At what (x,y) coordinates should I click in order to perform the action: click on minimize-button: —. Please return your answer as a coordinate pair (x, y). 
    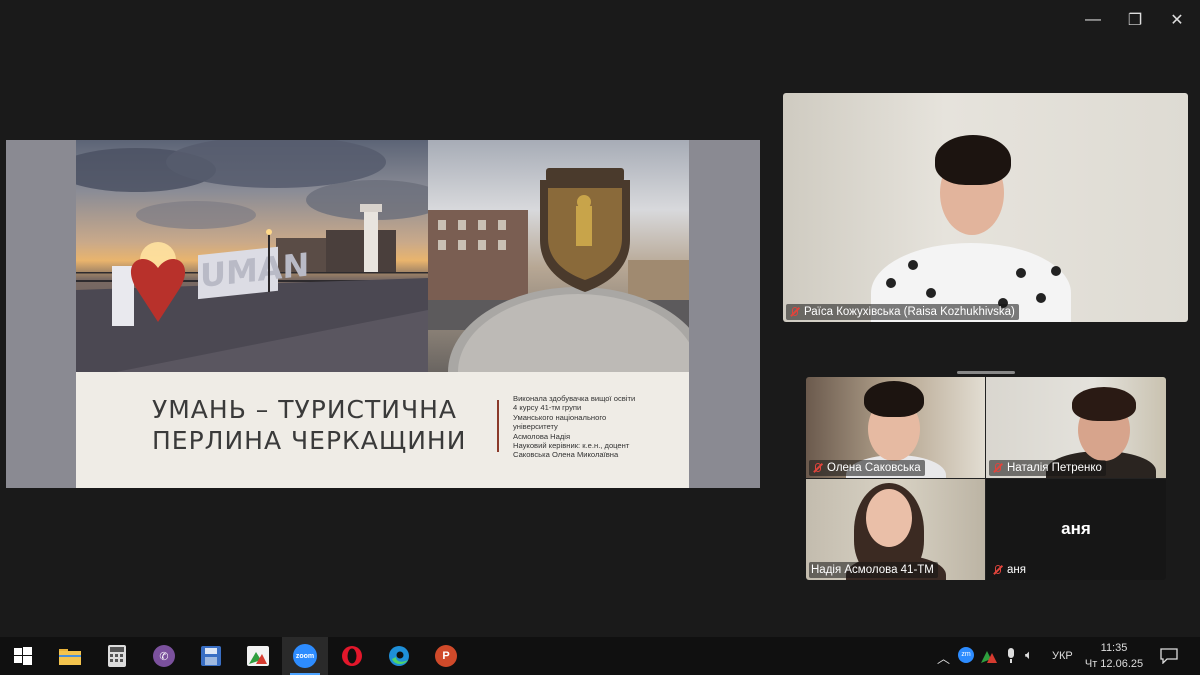
    Looking at the image, I should click on (1093, 20).